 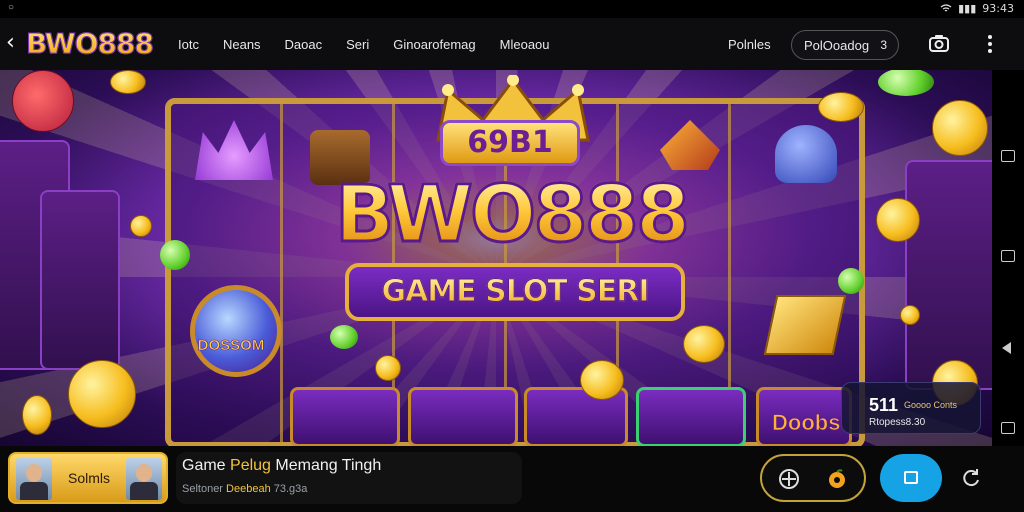 What do you see at coordinates (967, 8) in the screenshot?
I see `battery-icon: ▮▮▮` at bounding box center [967, 8].